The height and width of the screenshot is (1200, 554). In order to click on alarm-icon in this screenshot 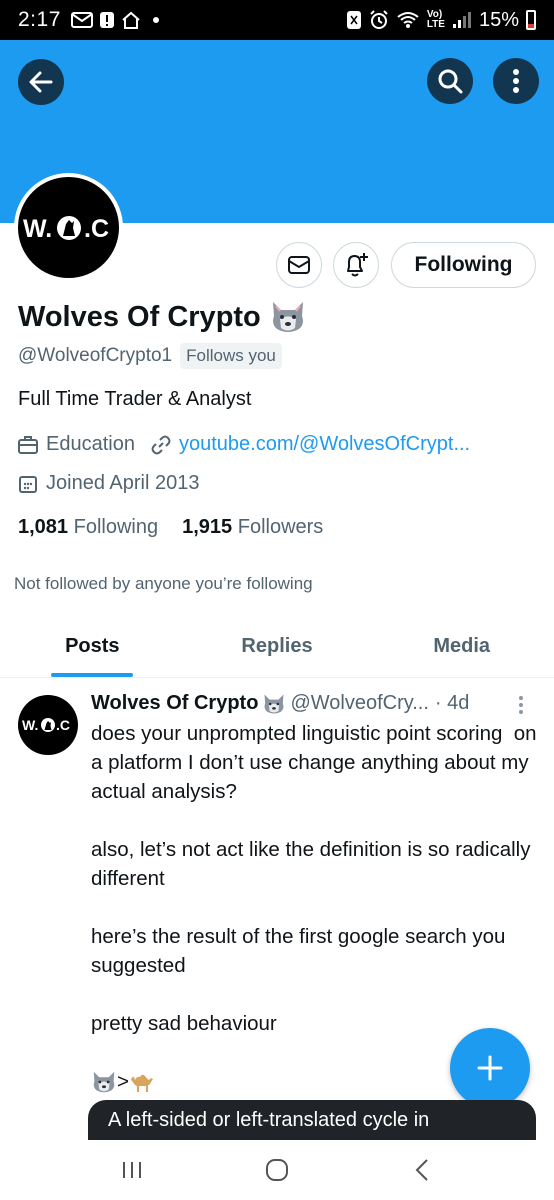, I will do `click(379, 19)`.